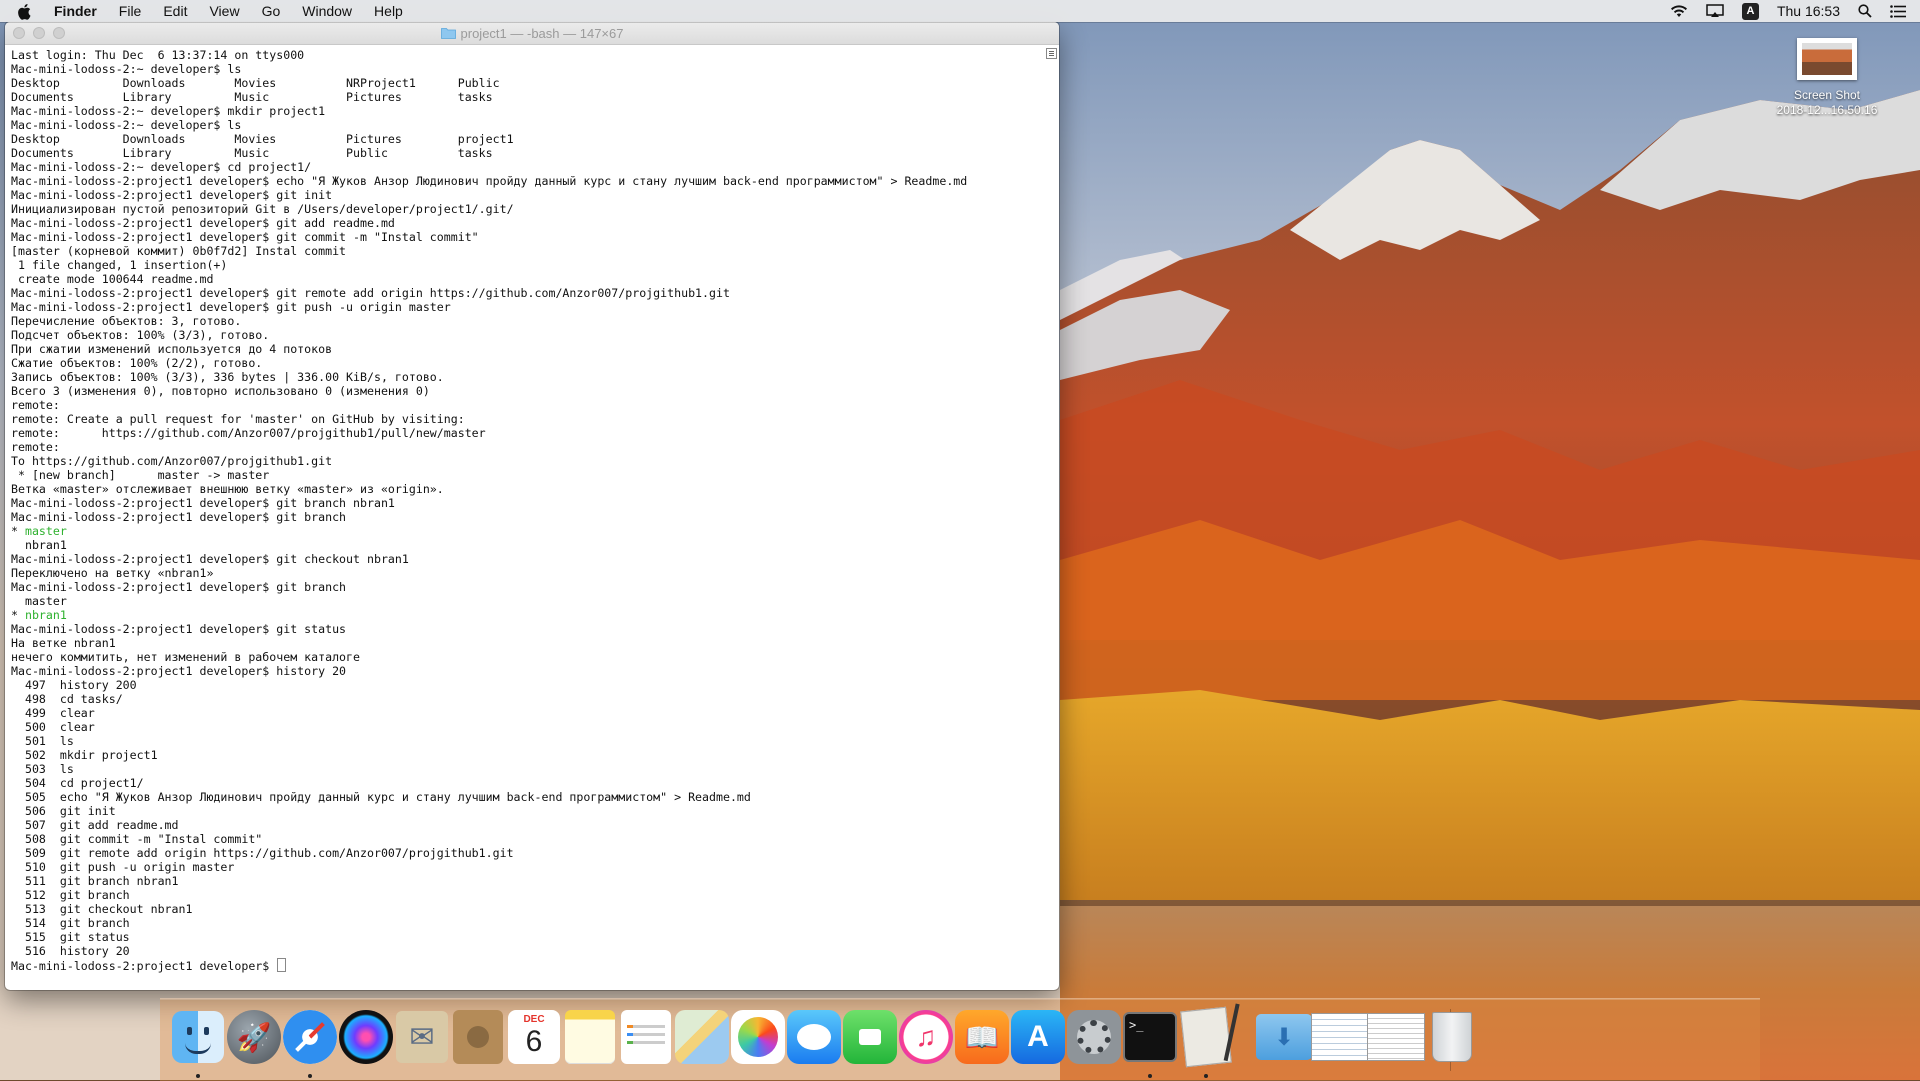 The image size is (1920, 1081). What do you see at coordinates (590, 1037) in the screenshot?
I see `dock-notes-icon` at bounding box center [590, 1037].